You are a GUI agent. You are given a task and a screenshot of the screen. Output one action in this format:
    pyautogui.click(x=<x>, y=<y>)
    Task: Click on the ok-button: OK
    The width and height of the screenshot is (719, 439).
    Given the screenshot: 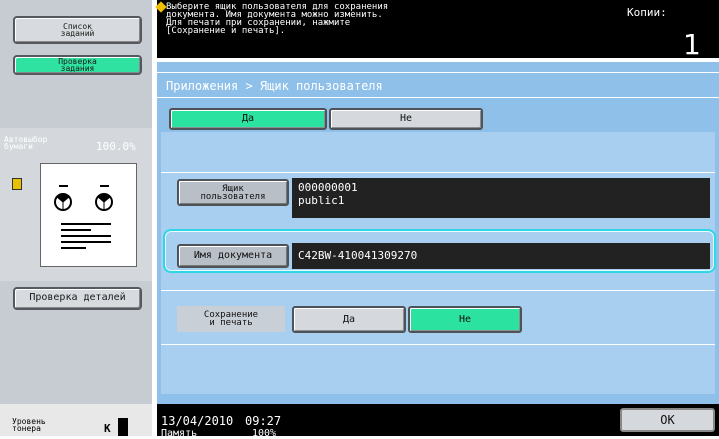 What is the action you would take?
    pyautogui.click(x=667, y=420)
    